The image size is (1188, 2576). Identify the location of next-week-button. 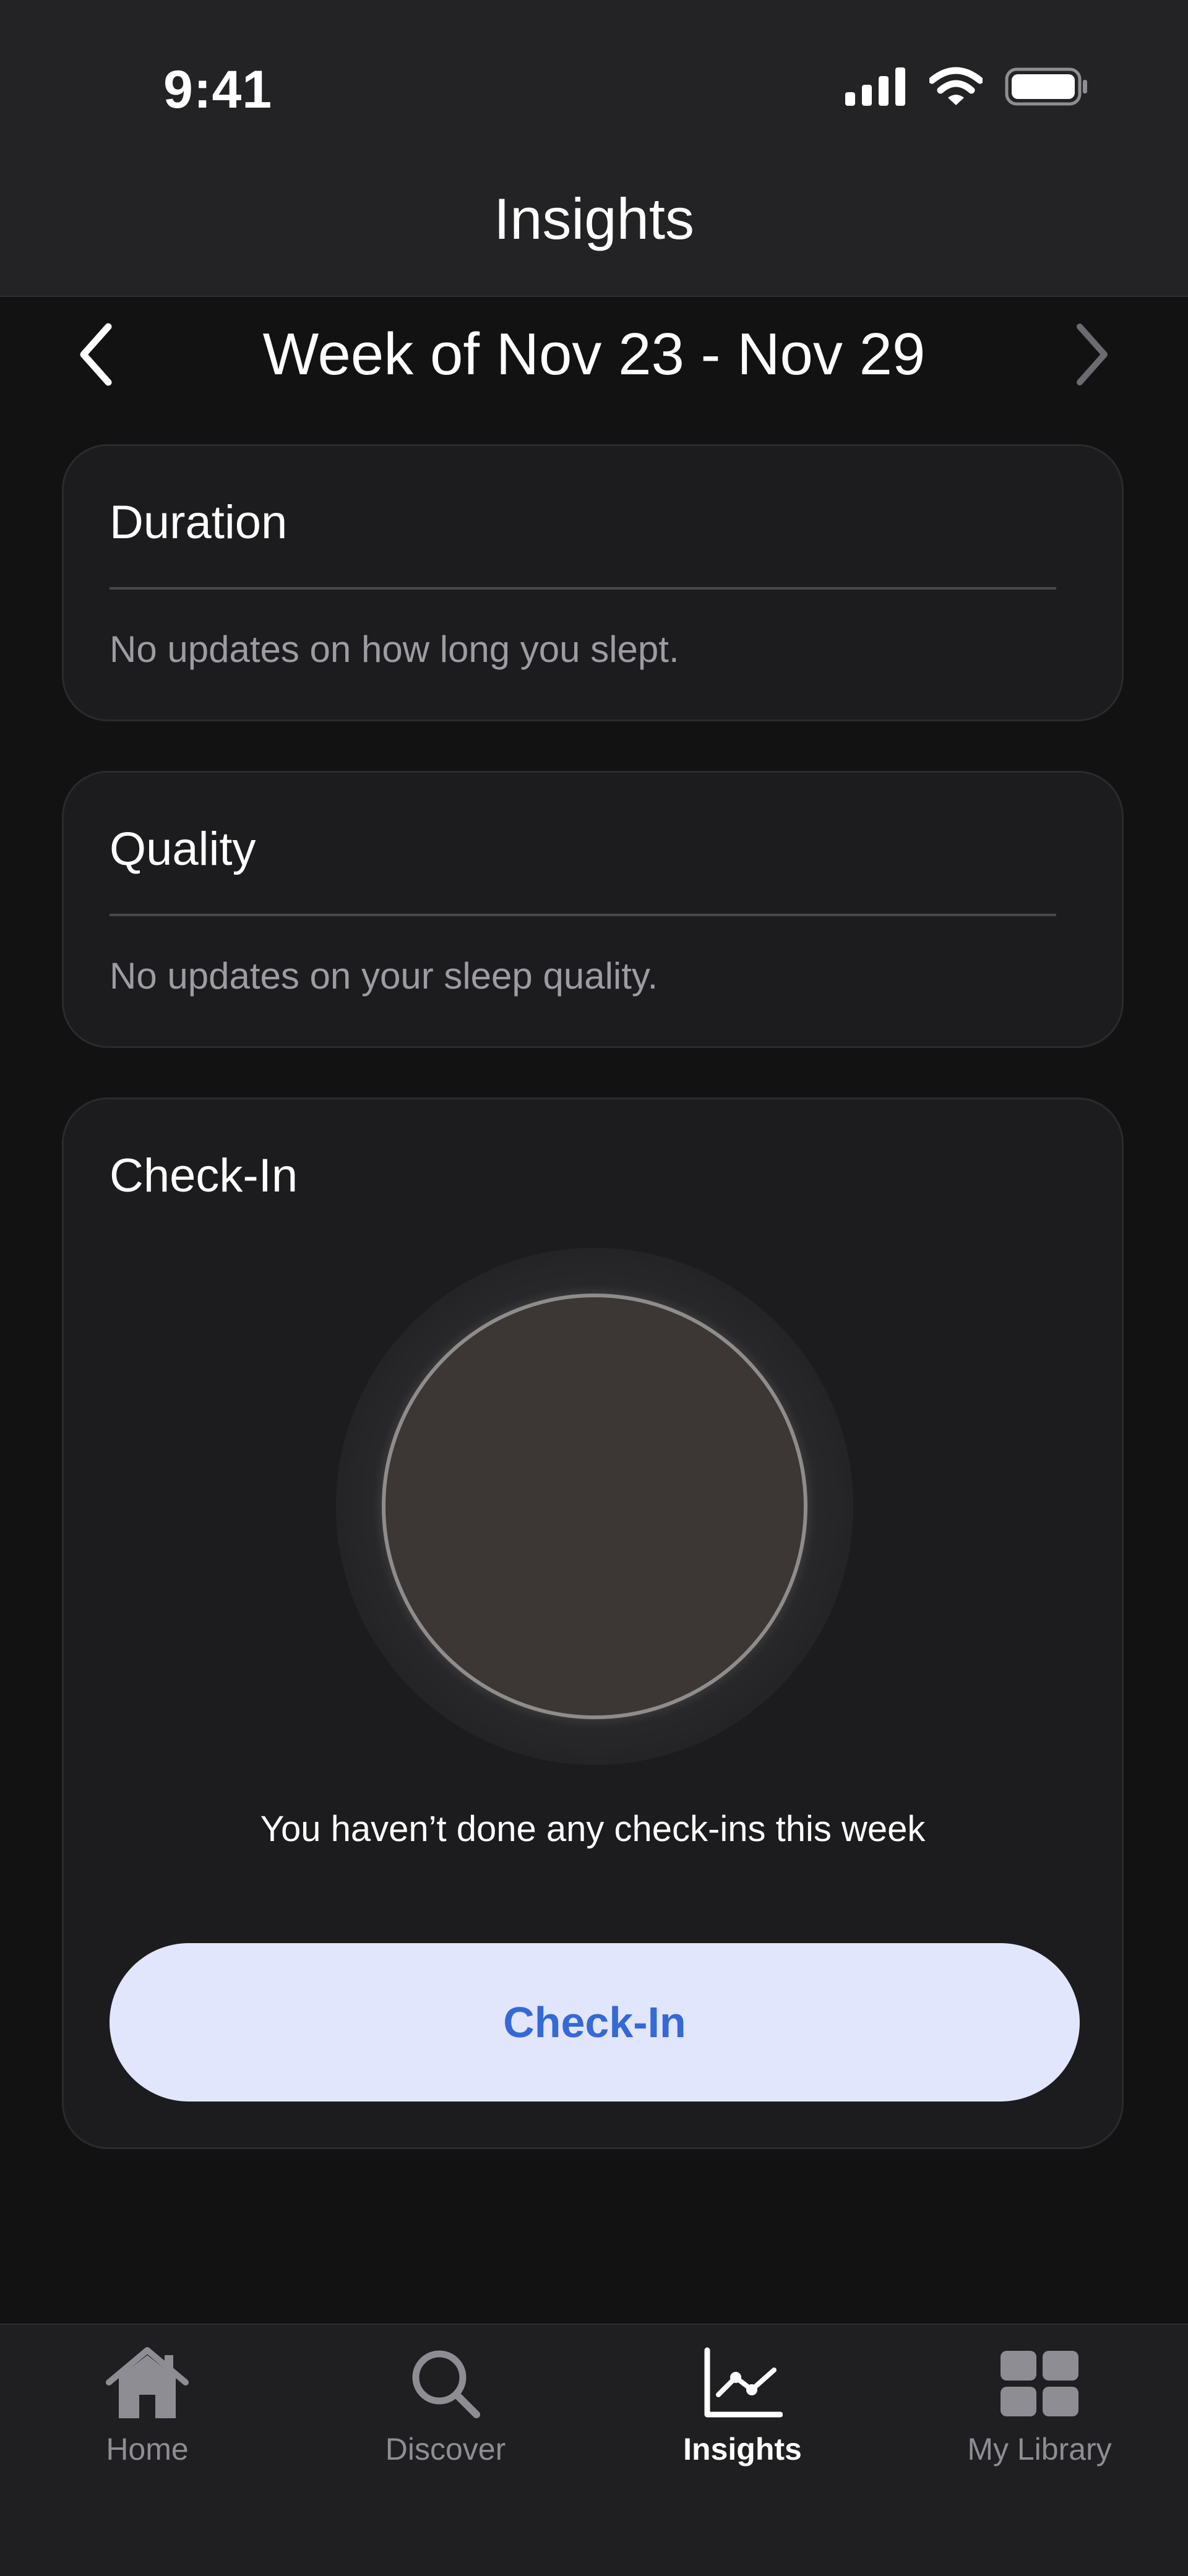
(1091, 356).